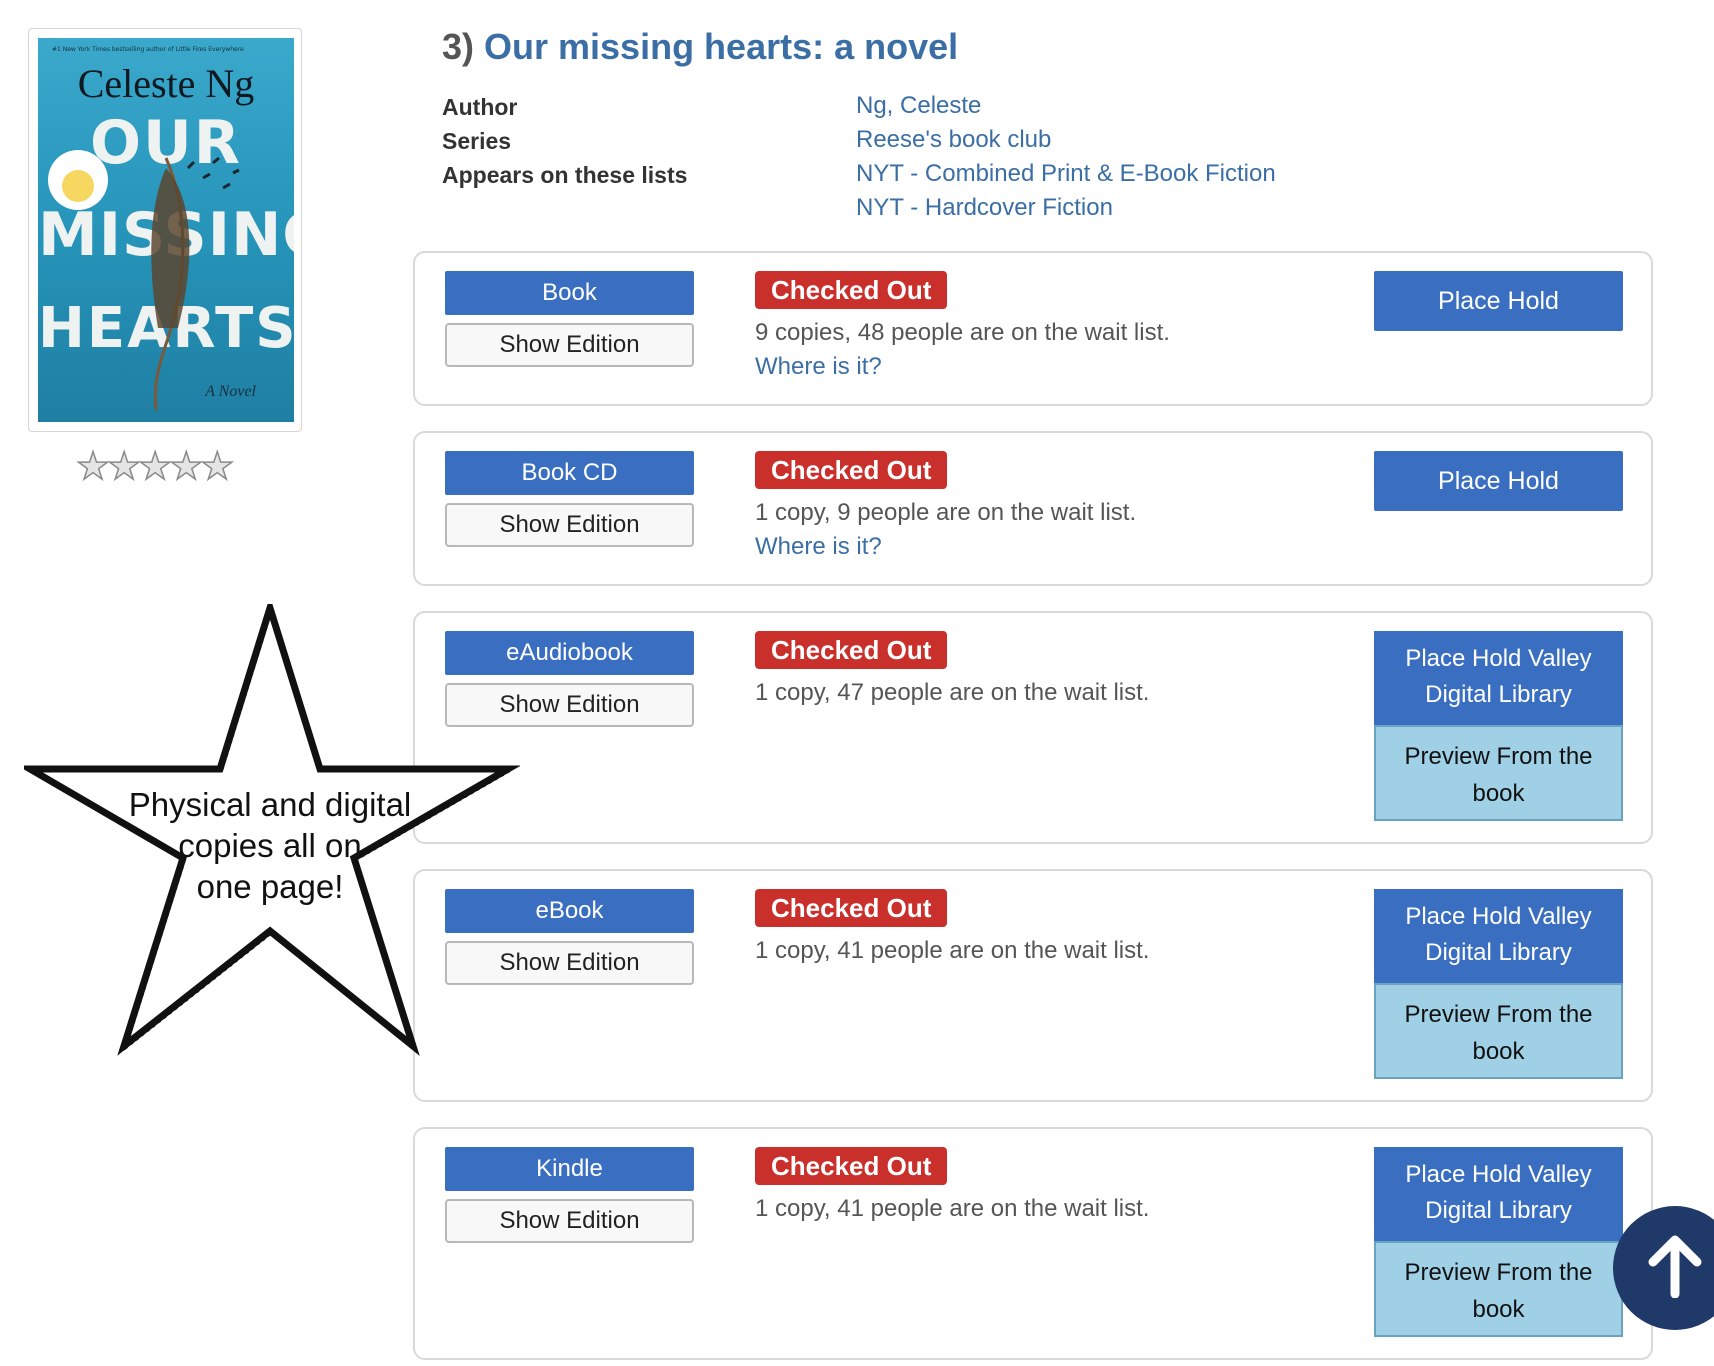  I want to click on arrow-up-icon, so click(1675, 1266).